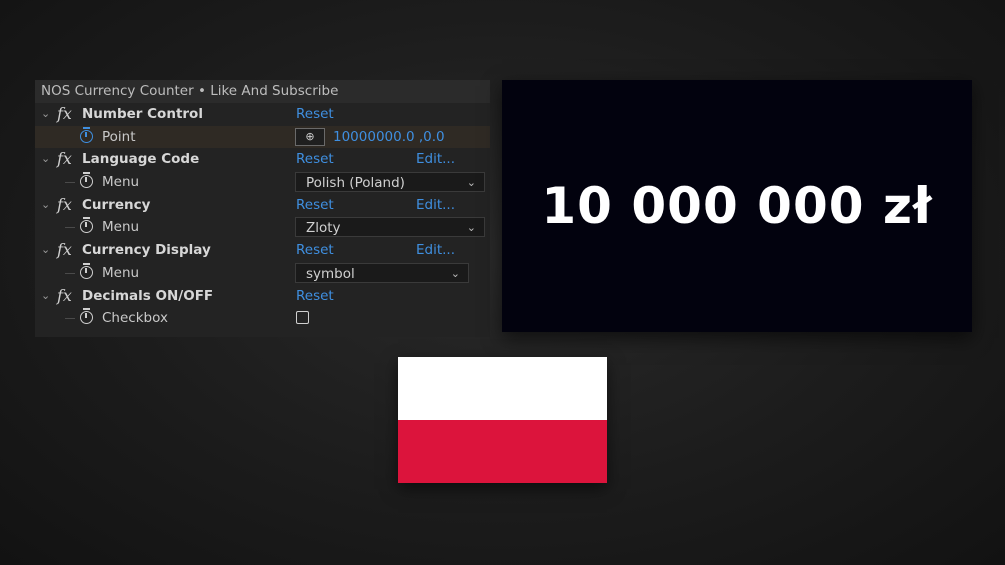 This screenshot has height=565, width=1005. I want to click on poland-flag-image, so click(502, 420).